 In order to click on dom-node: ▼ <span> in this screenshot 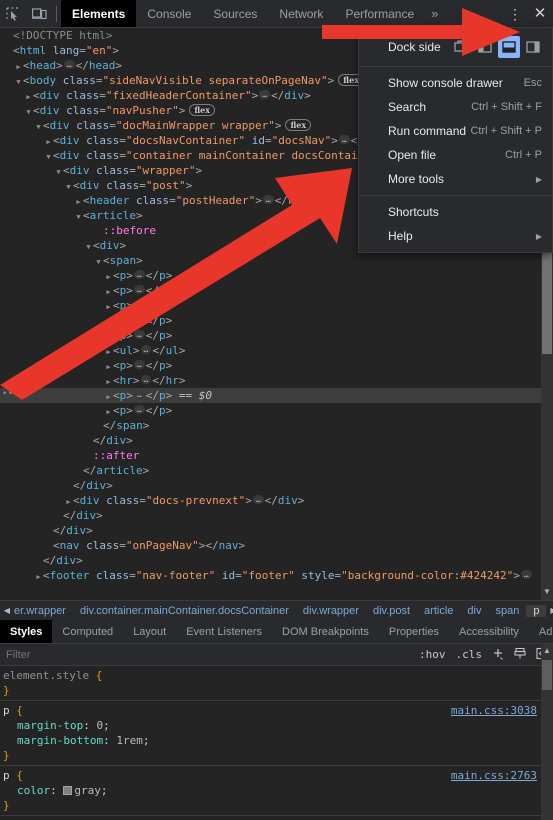, I will do `click(276, 260)`.